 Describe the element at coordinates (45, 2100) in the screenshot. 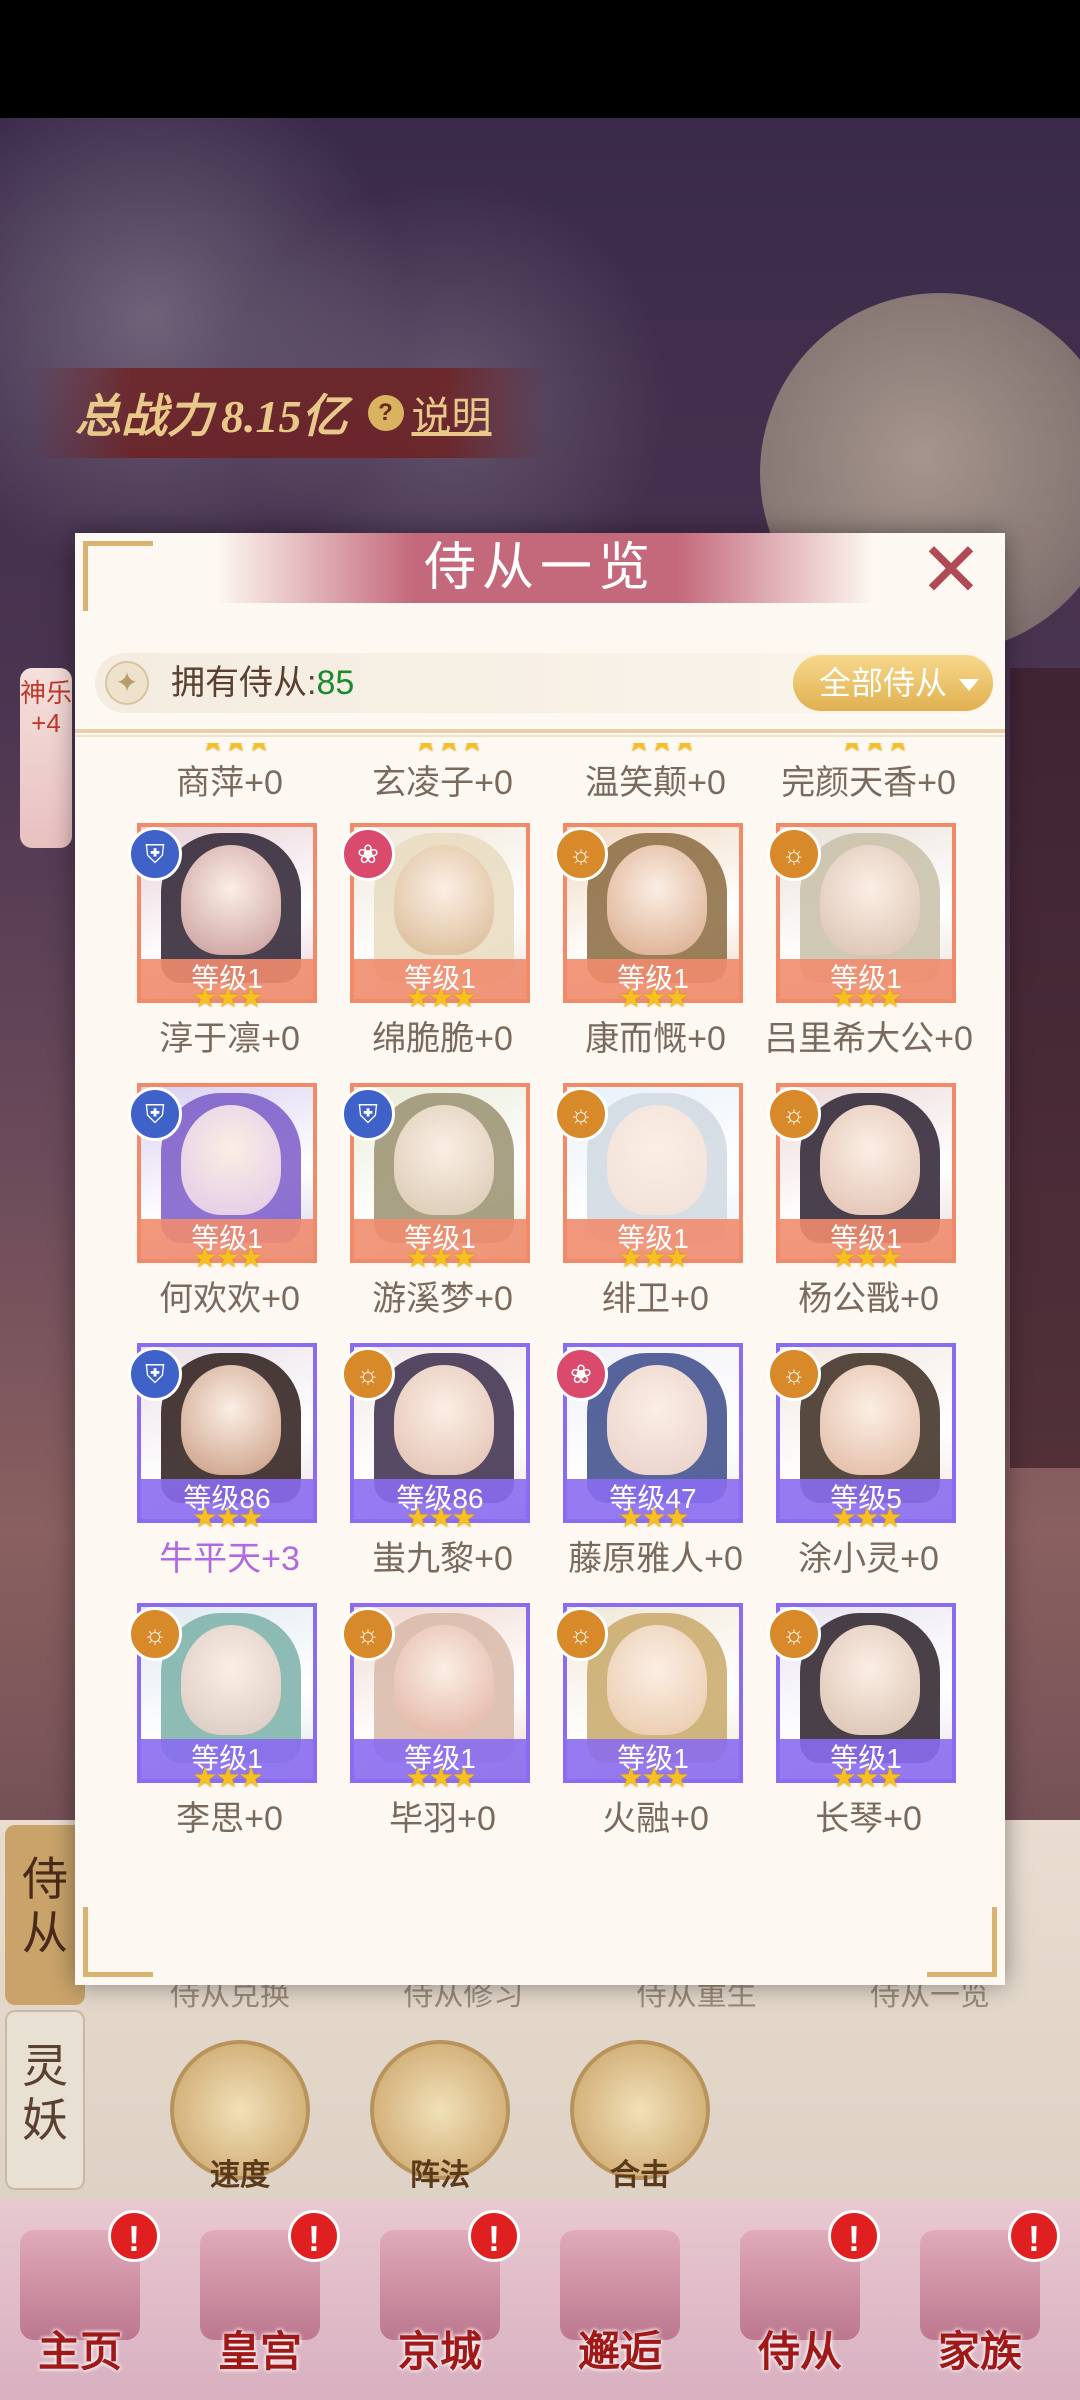

I see `tab-spirits: 灵妖` at that location.